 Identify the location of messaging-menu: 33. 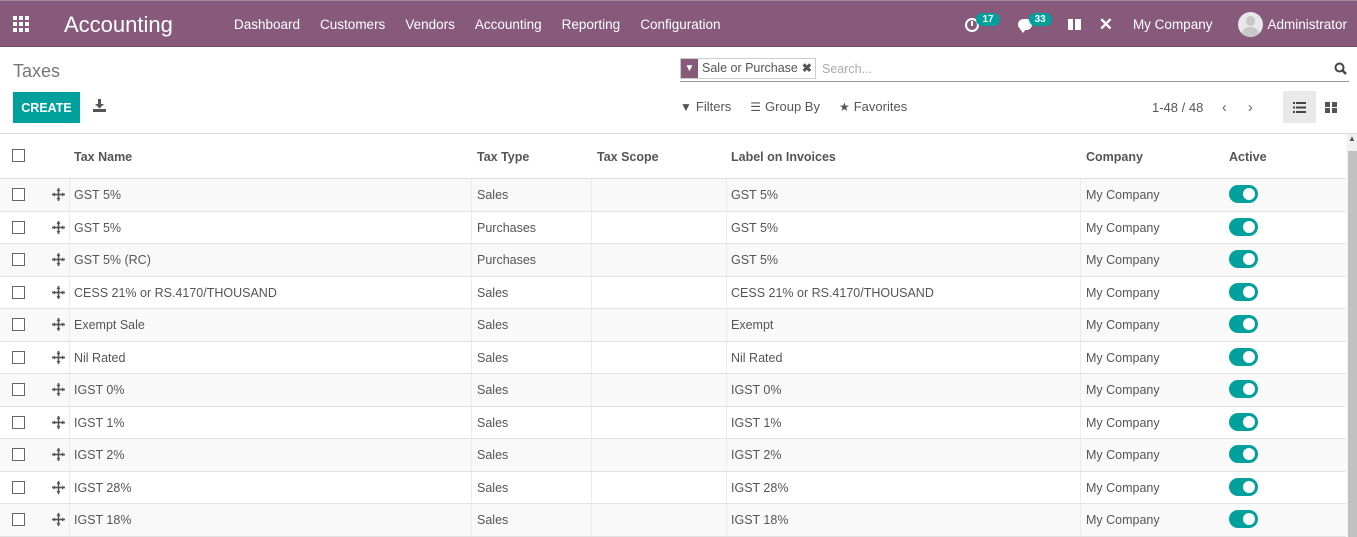
(1034, 23).